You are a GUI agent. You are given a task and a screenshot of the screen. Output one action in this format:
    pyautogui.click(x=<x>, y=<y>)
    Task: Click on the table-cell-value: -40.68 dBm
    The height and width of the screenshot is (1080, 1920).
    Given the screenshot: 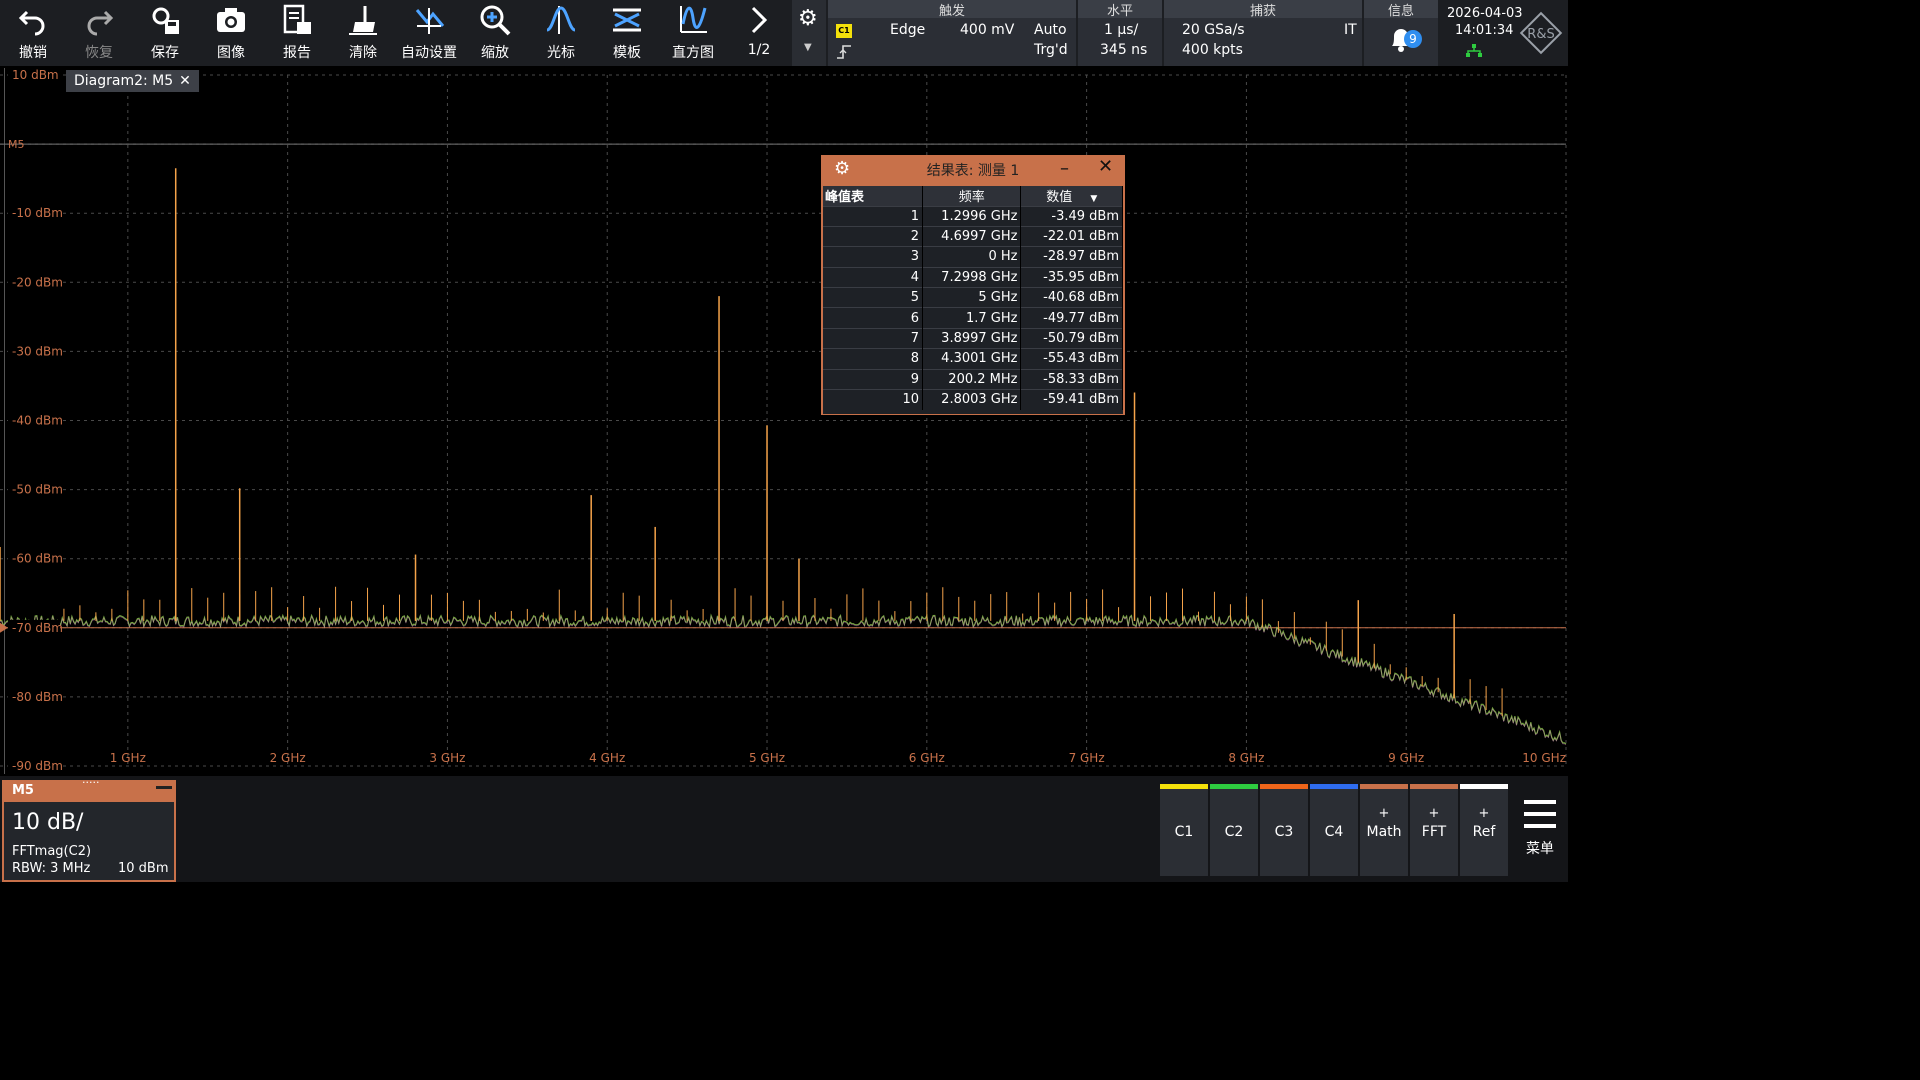 What is the action you would take?
    pyautogui.click(x=1071, y=297)
    